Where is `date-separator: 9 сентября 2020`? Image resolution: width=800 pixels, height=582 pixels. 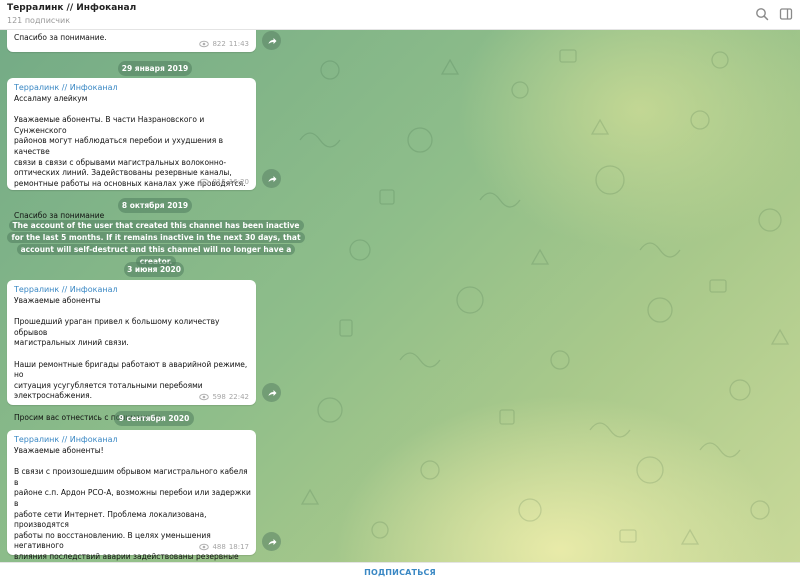
date-separator: 9 сентября 2020 is located at coordinates (154, 418).